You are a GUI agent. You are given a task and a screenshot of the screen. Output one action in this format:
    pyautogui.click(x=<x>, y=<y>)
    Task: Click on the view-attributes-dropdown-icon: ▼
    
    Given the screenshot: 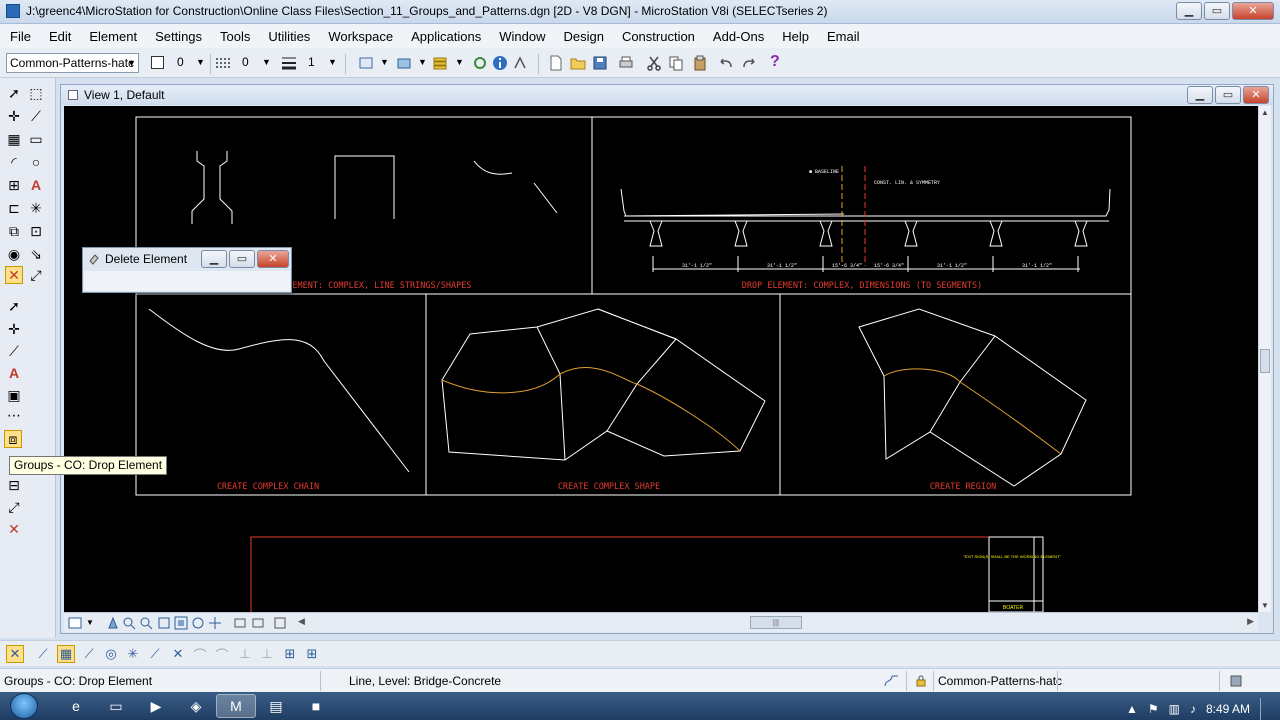 What is the action you would take?
    pyautogui.click(x=90, y=622)
    